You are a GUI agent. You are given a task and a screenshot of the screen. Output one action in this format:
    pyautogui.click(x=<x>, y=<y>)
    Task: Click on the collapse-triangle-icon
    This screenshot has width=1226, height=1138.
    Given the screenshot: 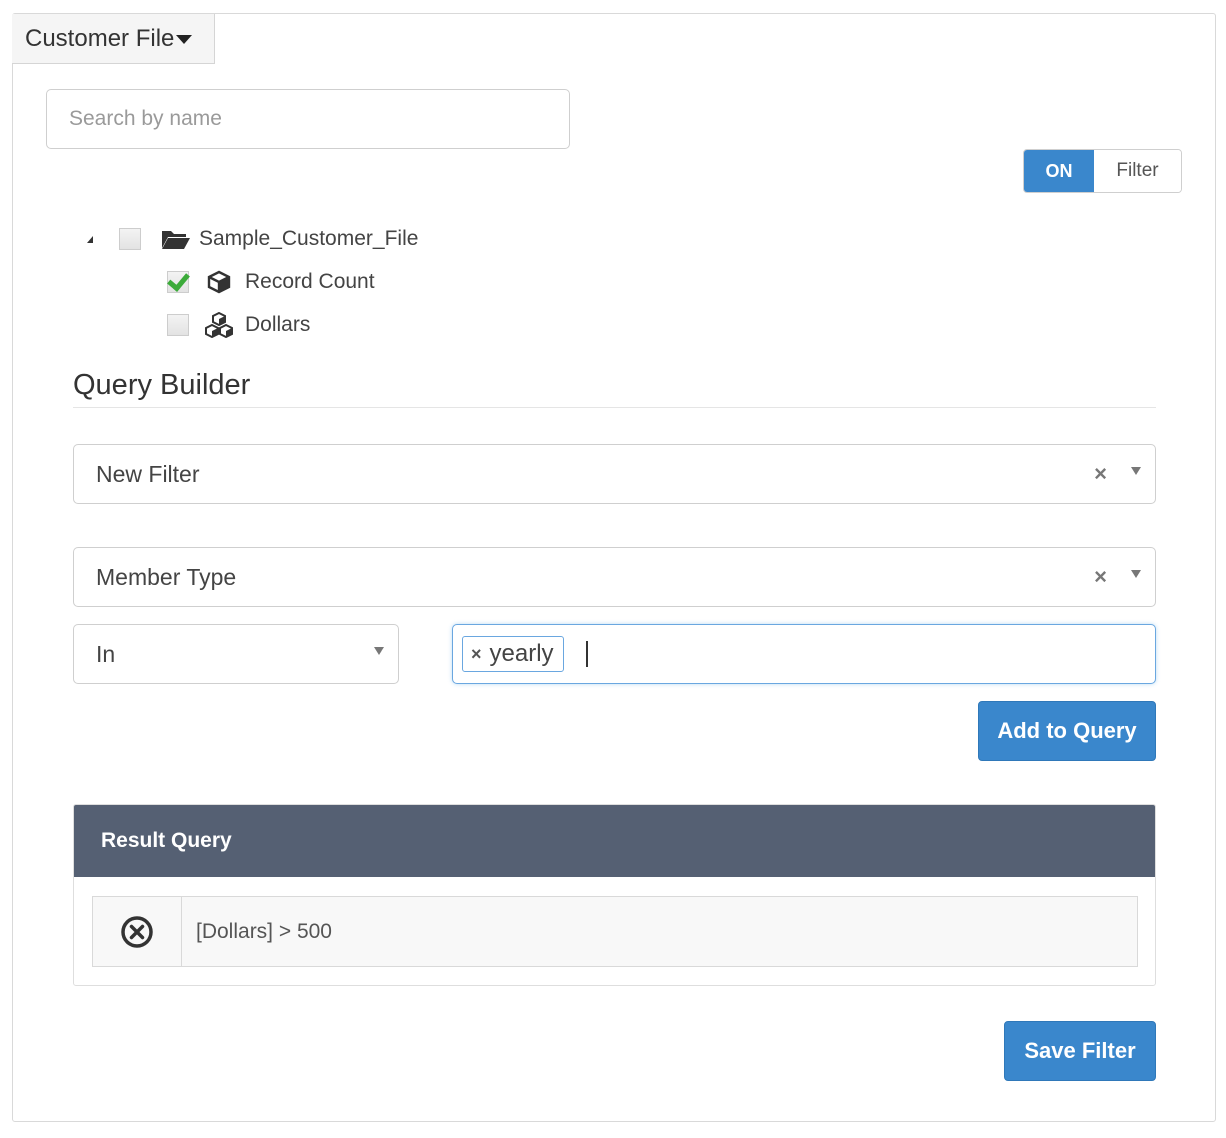 What is the action you would take?
    pyautogui.click(x=90, y=239)
    